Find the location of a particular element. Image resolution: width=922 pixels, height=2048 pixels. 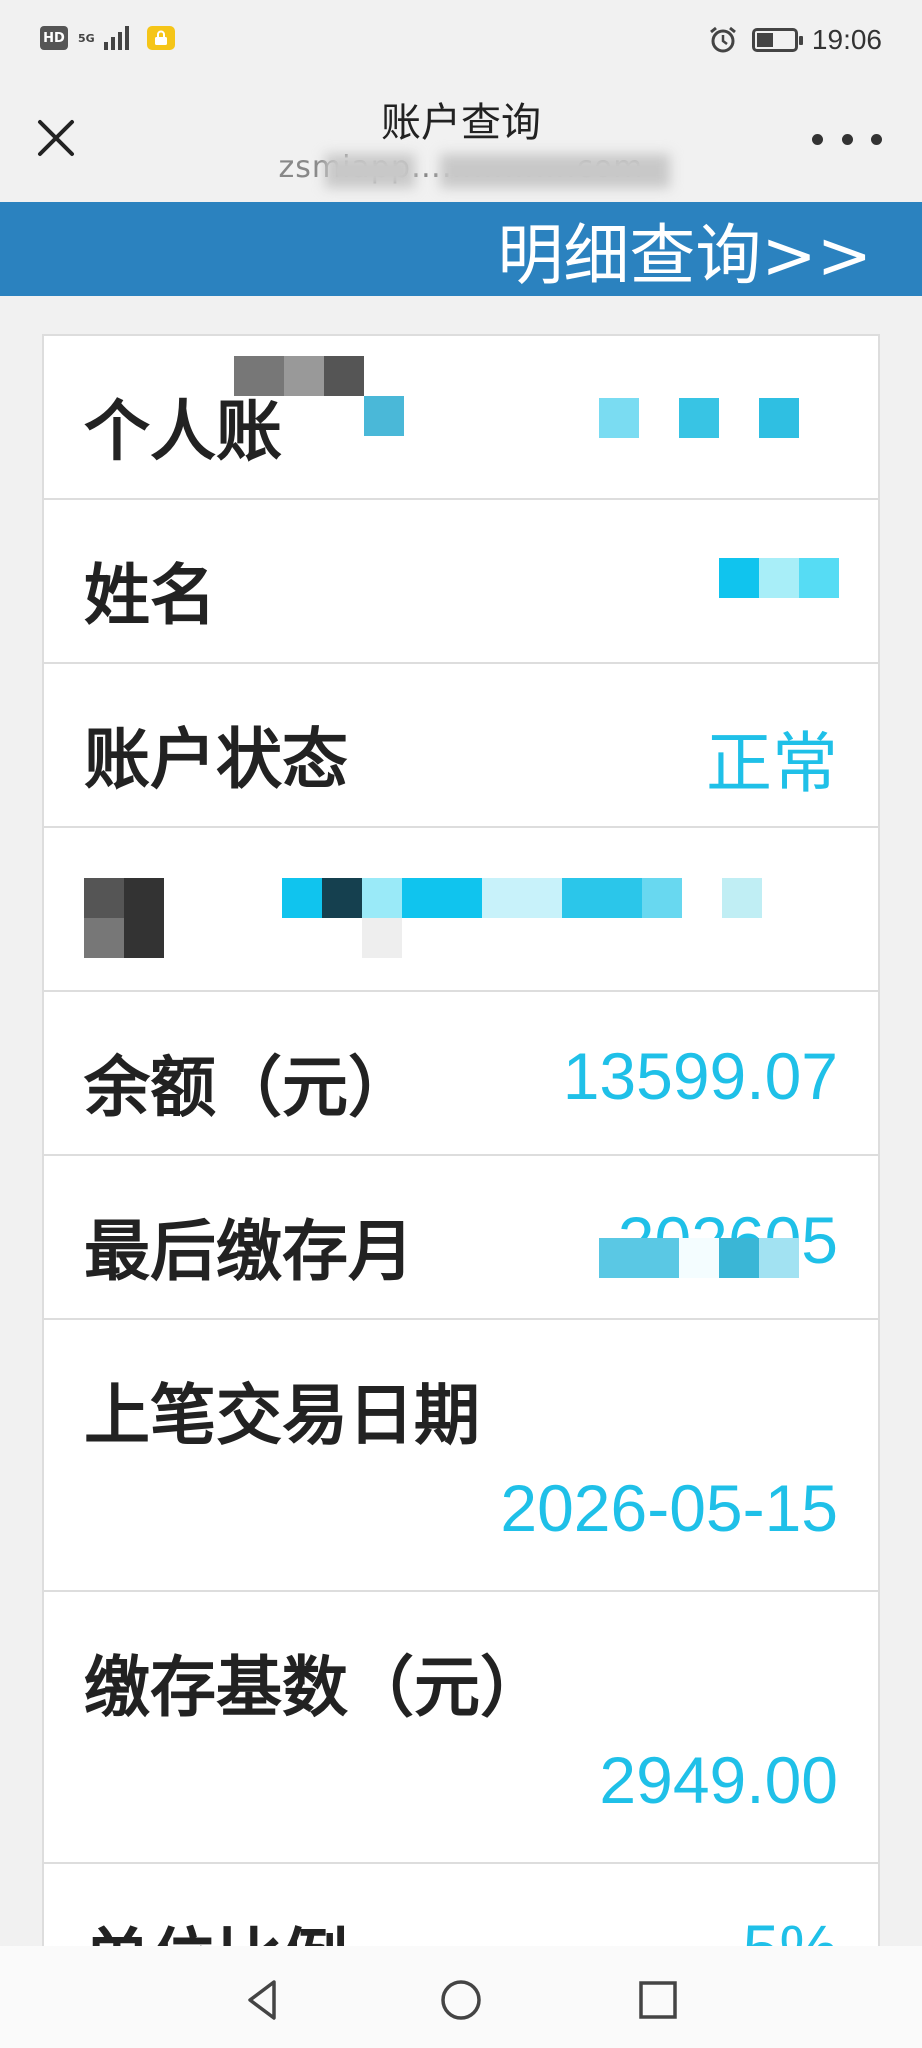

row-value: 正常 is located at coordinates (772, 763).